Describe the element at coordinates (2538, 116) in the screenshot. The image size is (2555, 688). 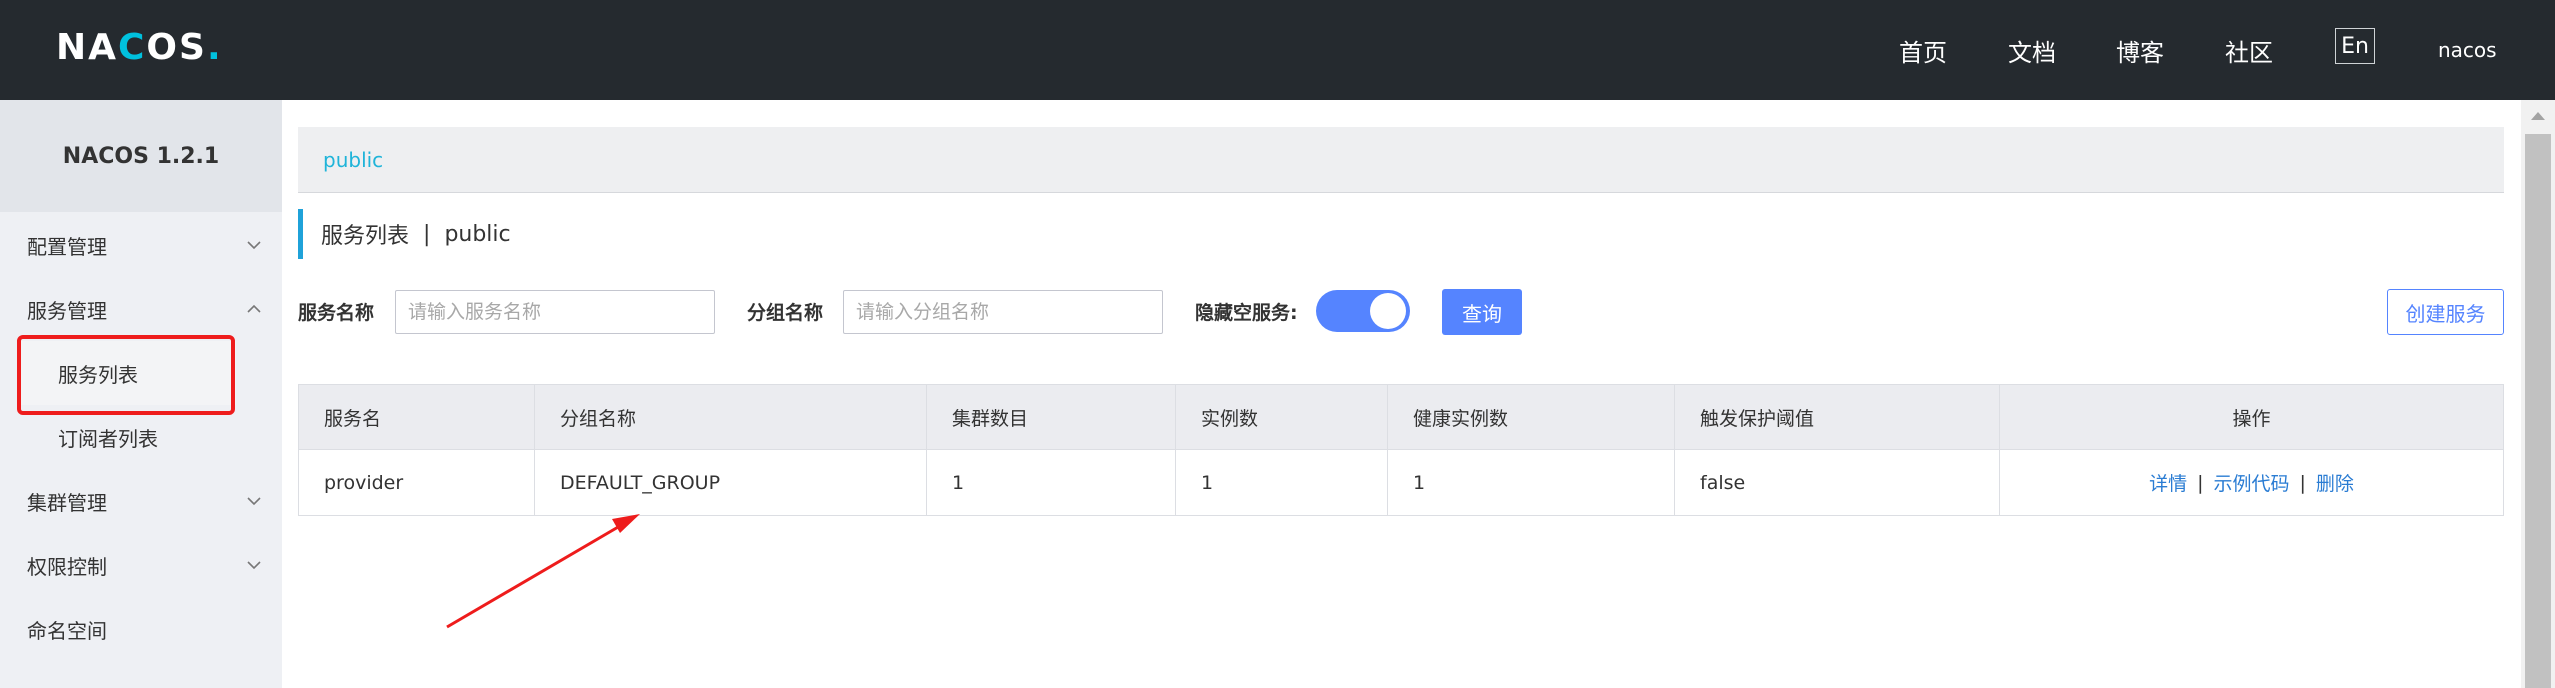
I see `scroll-up-arrow-icon` at that location.